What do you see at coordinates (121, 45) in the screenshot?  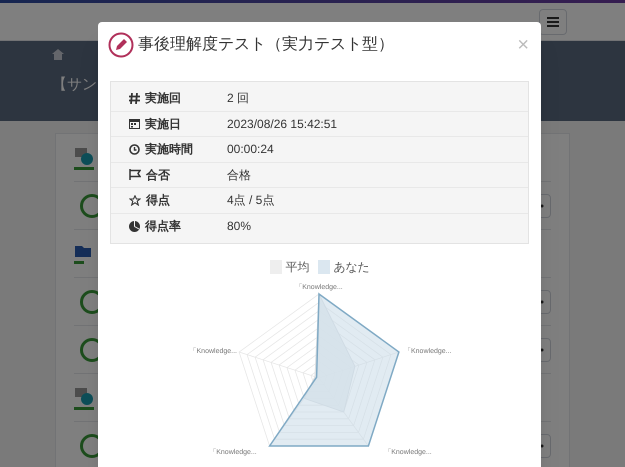 I see `pencil-circle-icon` at bounding box center [121, 45].